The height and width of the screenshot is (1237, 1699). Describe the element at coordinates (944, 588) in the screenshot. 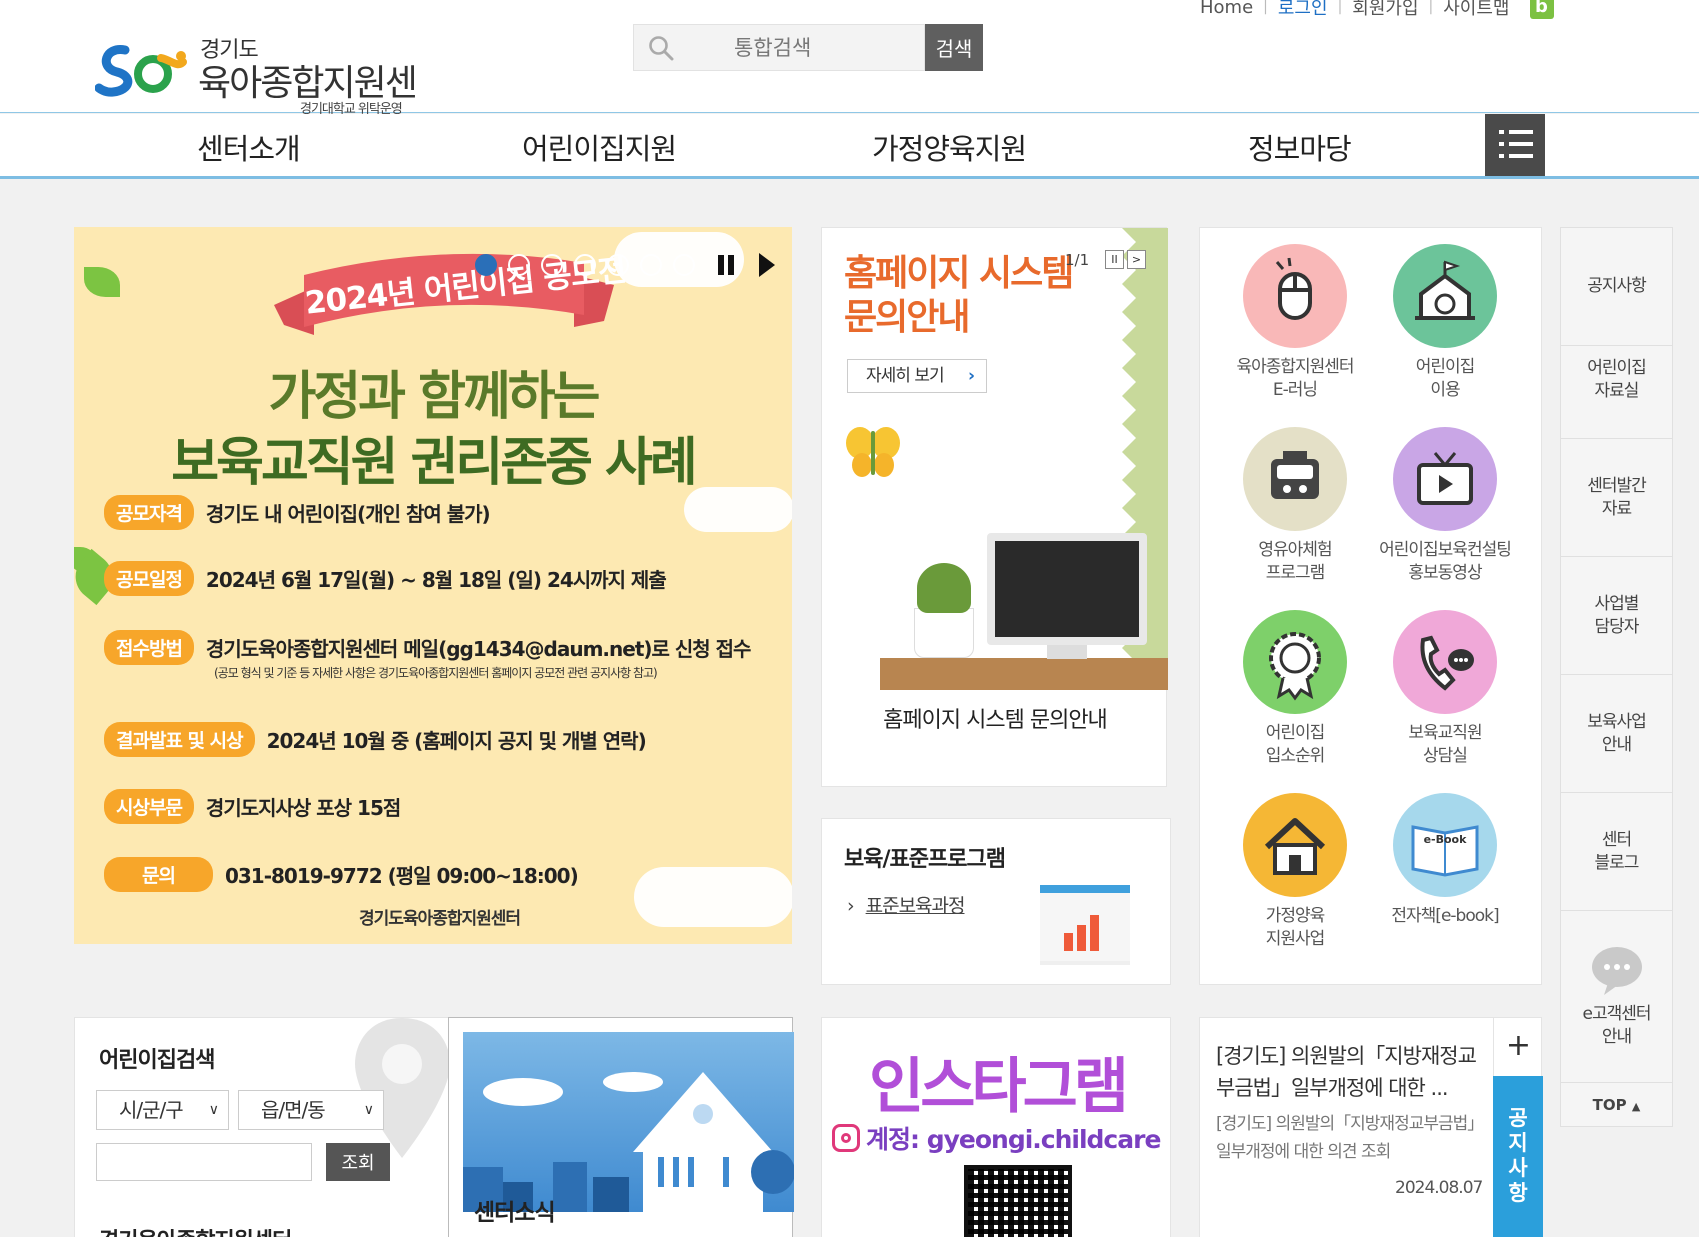

I see `plant-icon` at that location.